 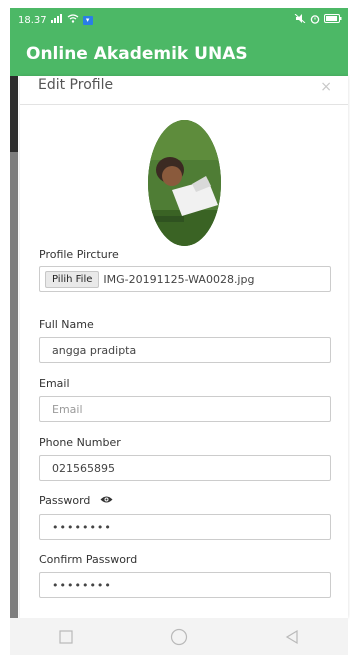 I want to click on recents-square-icon, so click(x=66, y=637).